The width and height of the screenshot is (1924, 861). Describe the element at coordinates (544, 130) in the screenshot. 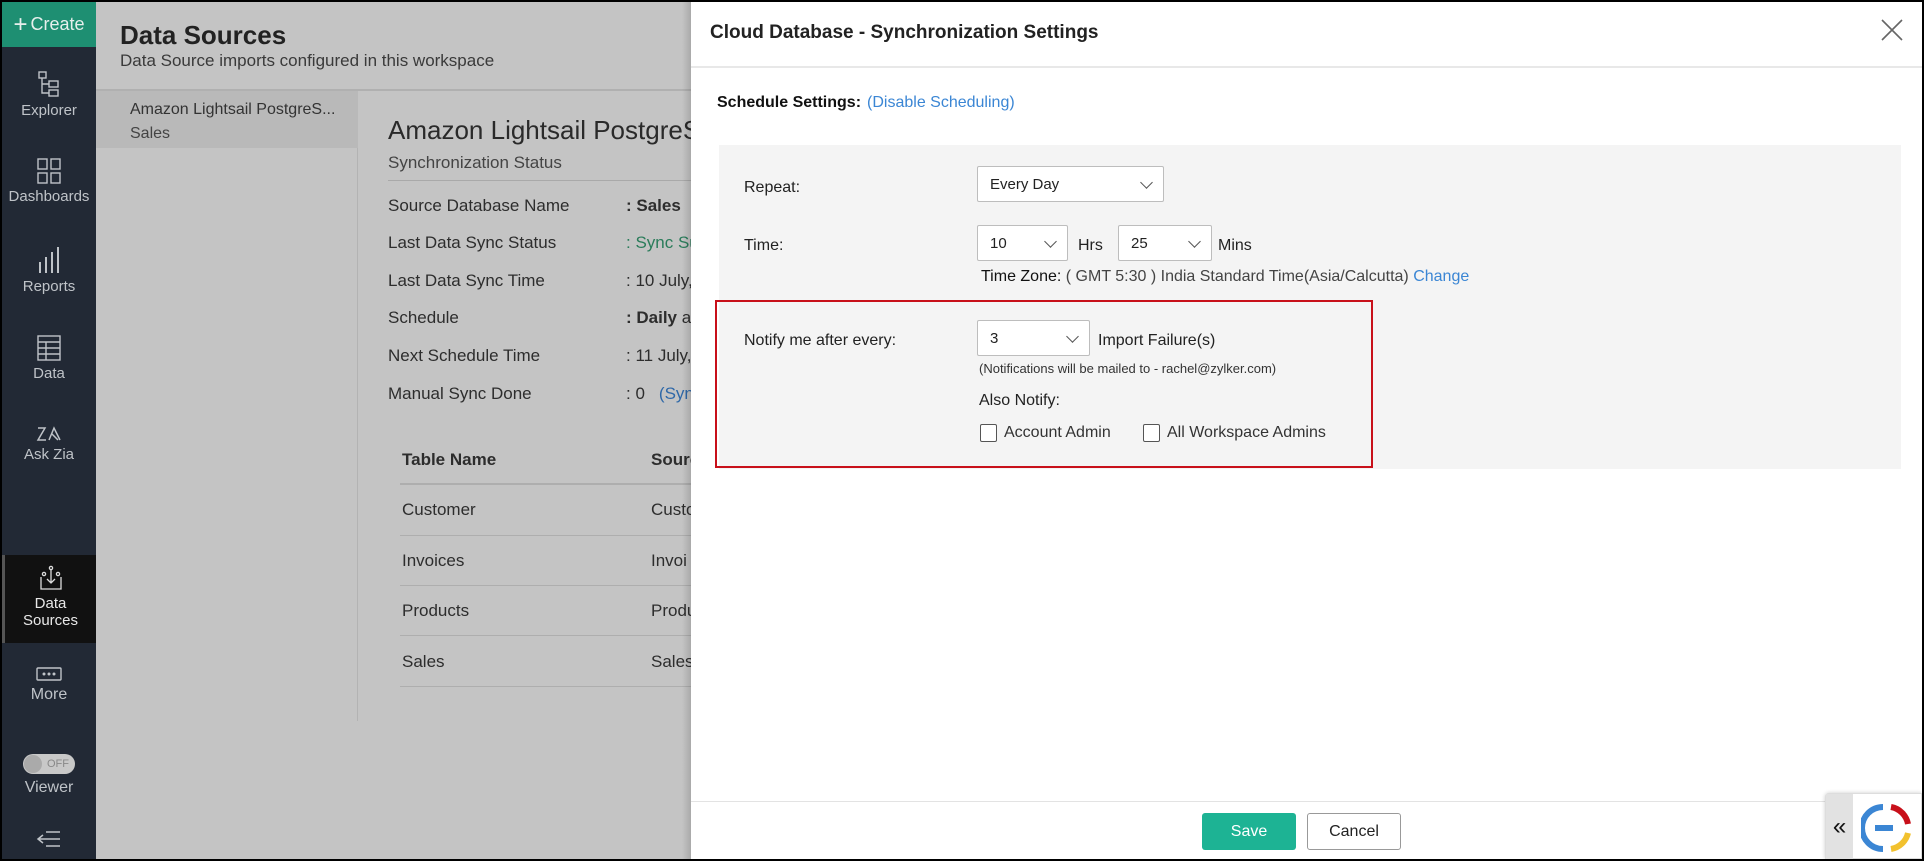

I see `detail-title: Amazon Lightsail PostgreS` at that location.